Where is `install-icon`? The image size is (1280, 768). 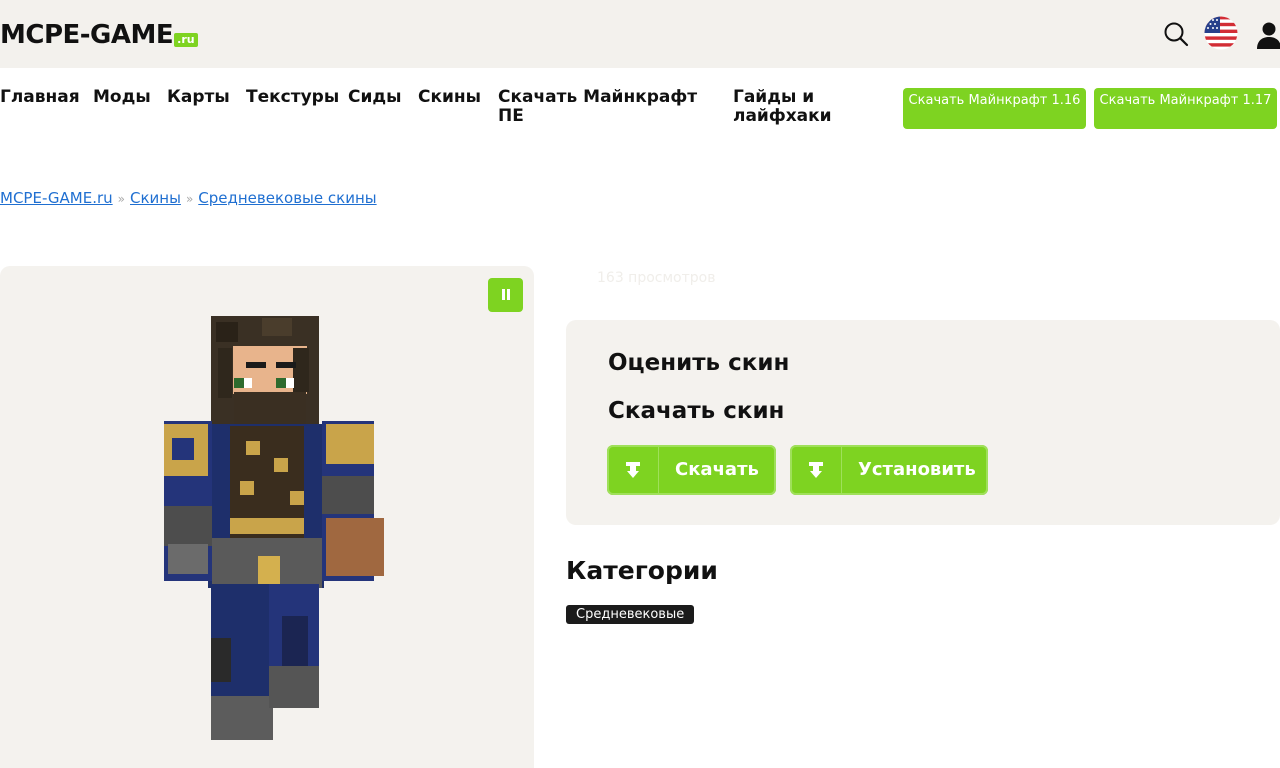
install-icon is located at coordinates (816, 470).